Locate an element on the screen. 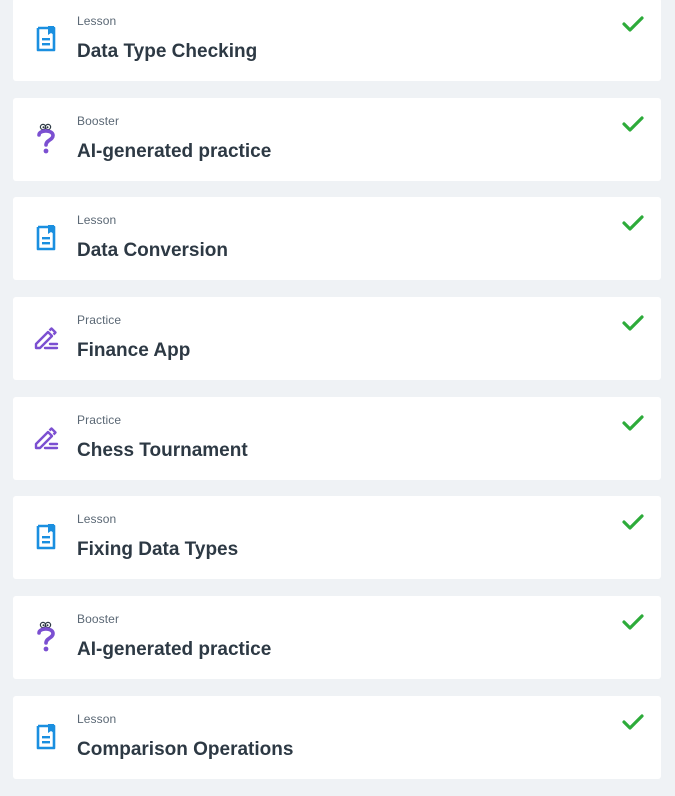 Image resolution: width=675 pixels, height=796 pixels. activity-title: Fixing Data Types is located at coordinates (158, 550).